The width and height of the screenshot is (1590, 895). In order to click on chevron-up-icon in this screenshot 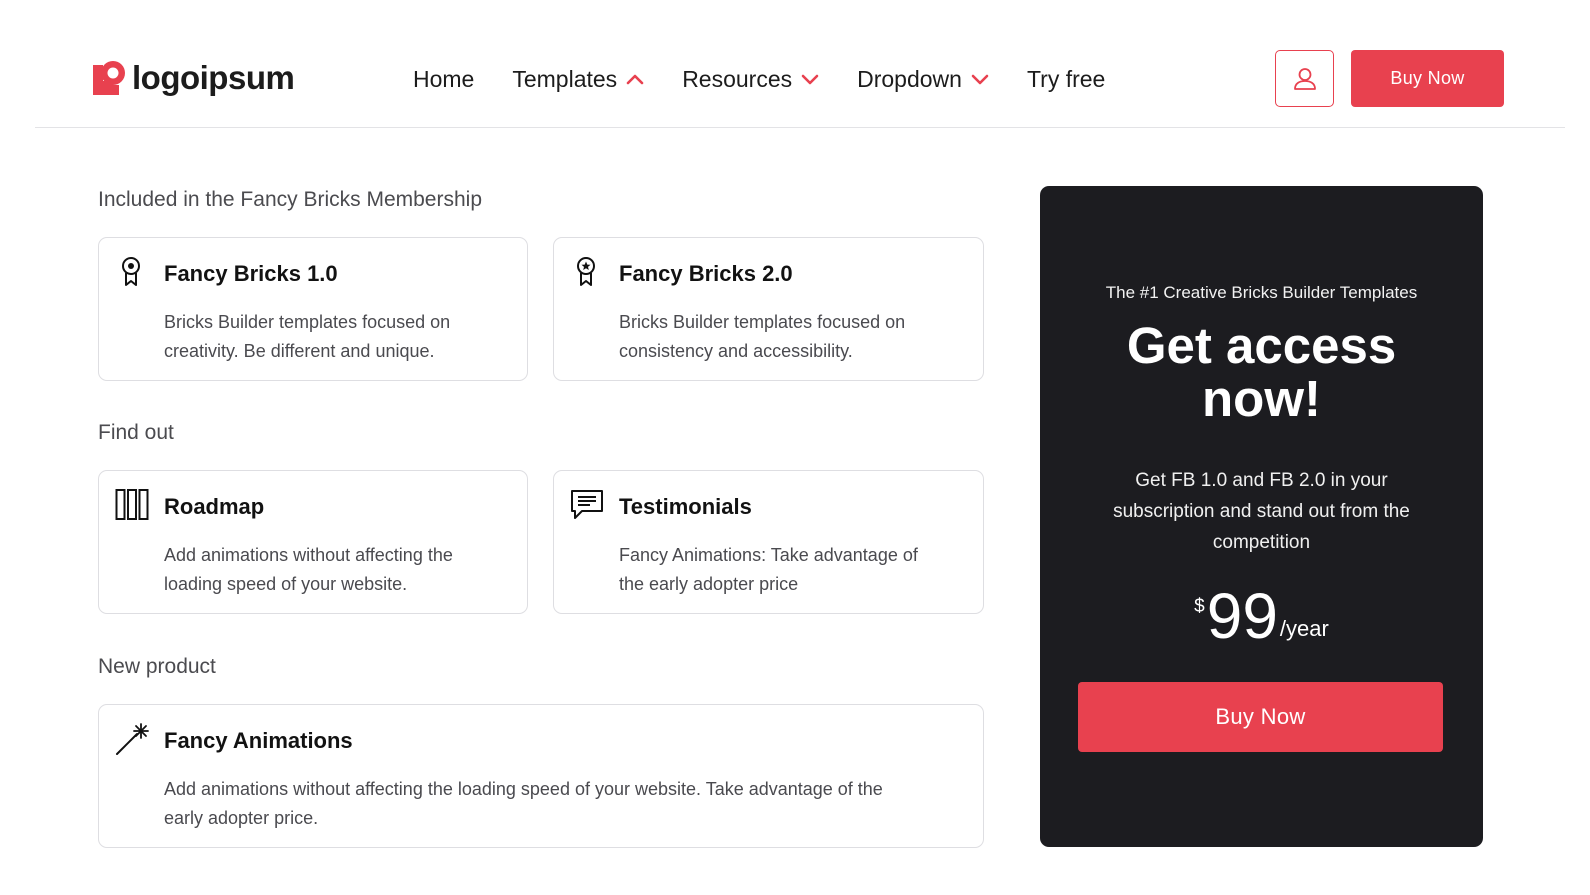, I will do `click(635, 79)`.